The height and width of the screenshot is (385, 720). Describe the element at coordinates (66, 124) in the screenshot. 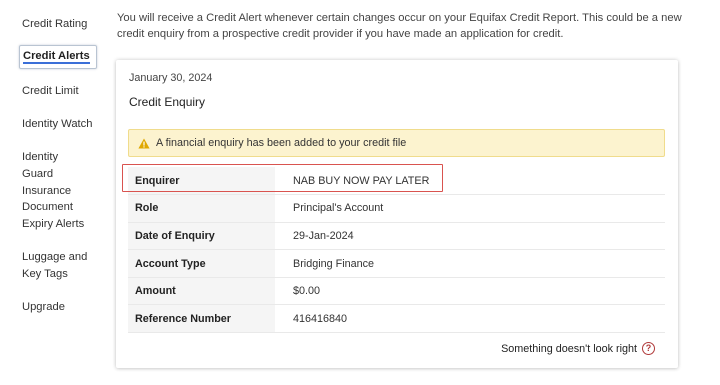

I see `sidebar-item-identity-watch: Identity Watch` at that location.